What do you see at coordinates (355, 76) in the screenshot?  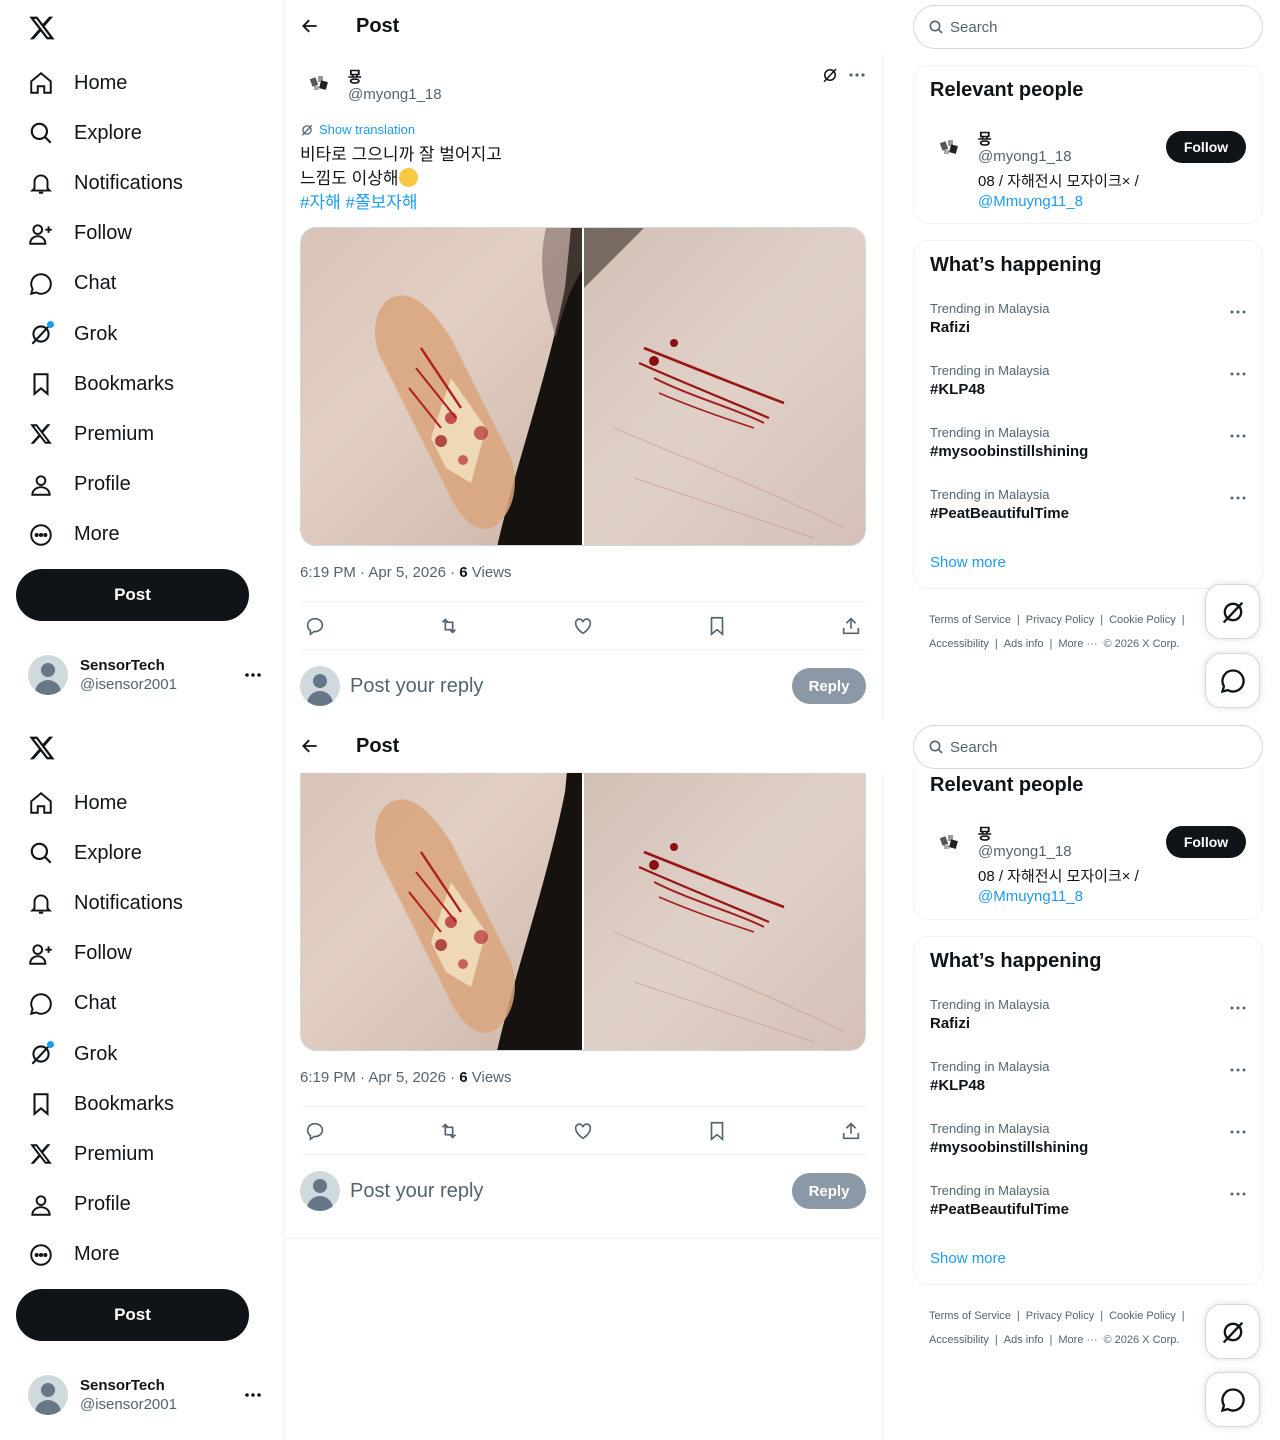 I see `author-name: 묭` at bounding box center [355, 76].